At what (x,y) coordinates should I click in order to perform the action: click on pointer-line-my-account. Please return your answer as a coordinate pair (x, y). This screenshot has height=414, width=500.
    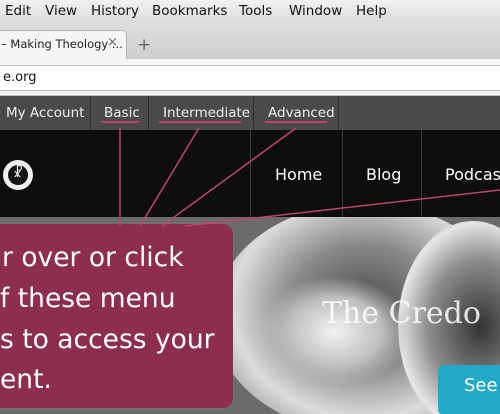
    Looking at the image, I should click on (342, 208).